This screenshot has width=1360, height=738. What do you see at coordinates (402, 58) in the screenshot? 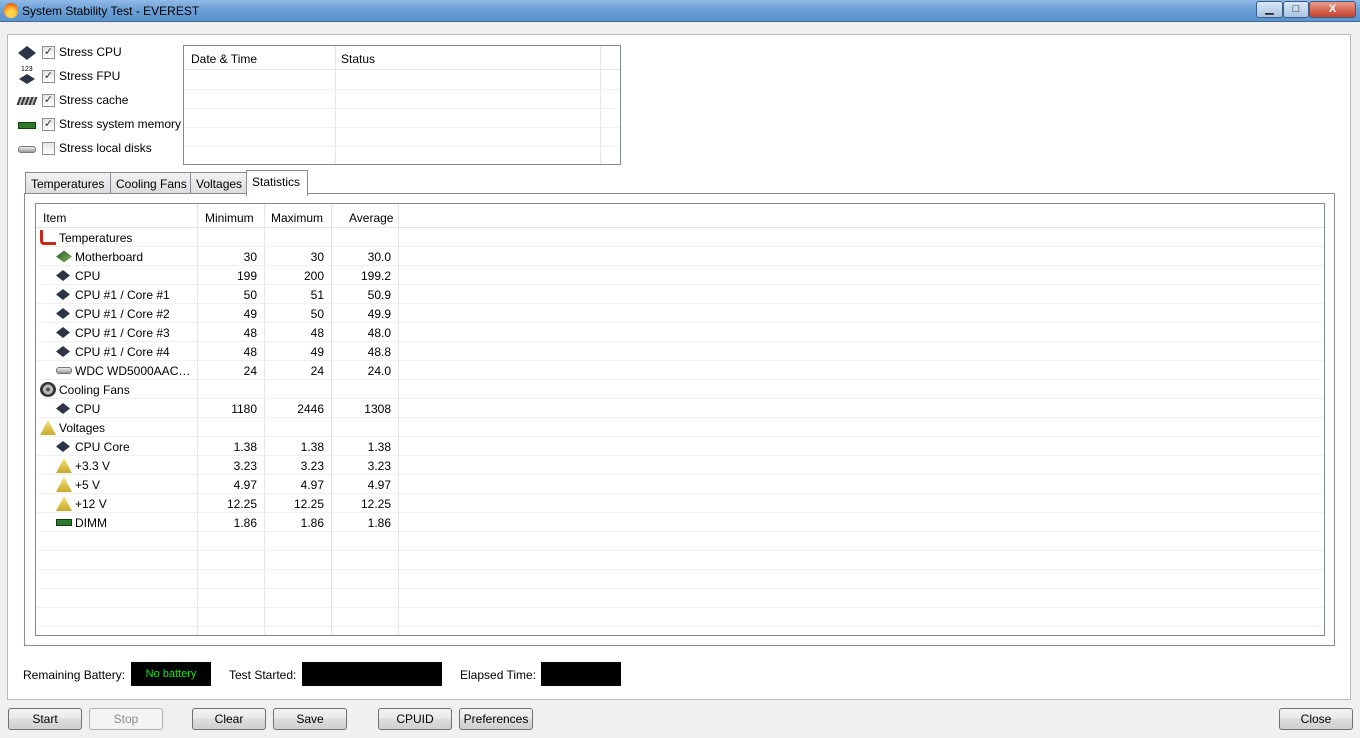
I see `log-header: Date & Time Status` at bounding box center [402, 58].